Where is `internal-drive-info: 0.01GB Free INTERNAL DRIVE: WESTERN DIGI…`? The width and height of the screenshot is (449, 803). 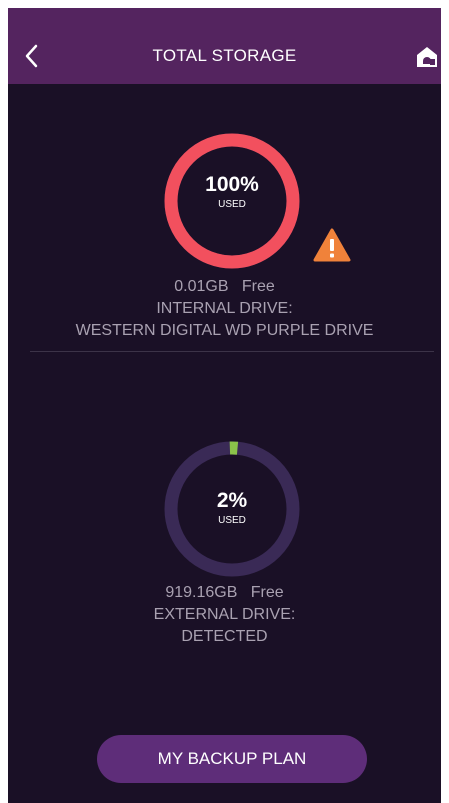 internal-drive-info: 0.01GB Free INTERNAL DRIVE: WESTERN DIGI… is located at coordinates (224, 309).